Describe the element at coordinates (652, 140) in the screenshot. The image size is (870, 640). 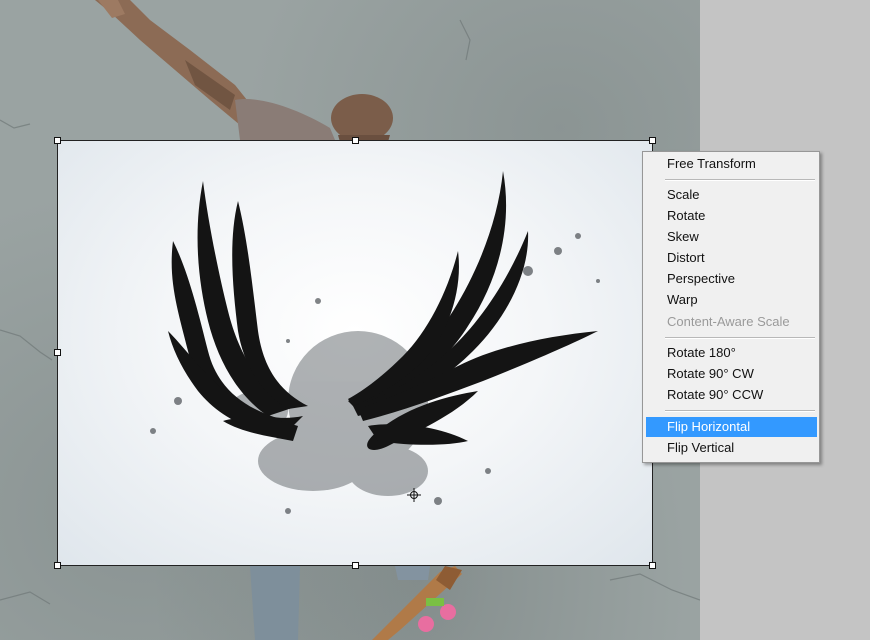
I see `handle-top-right` at that location.